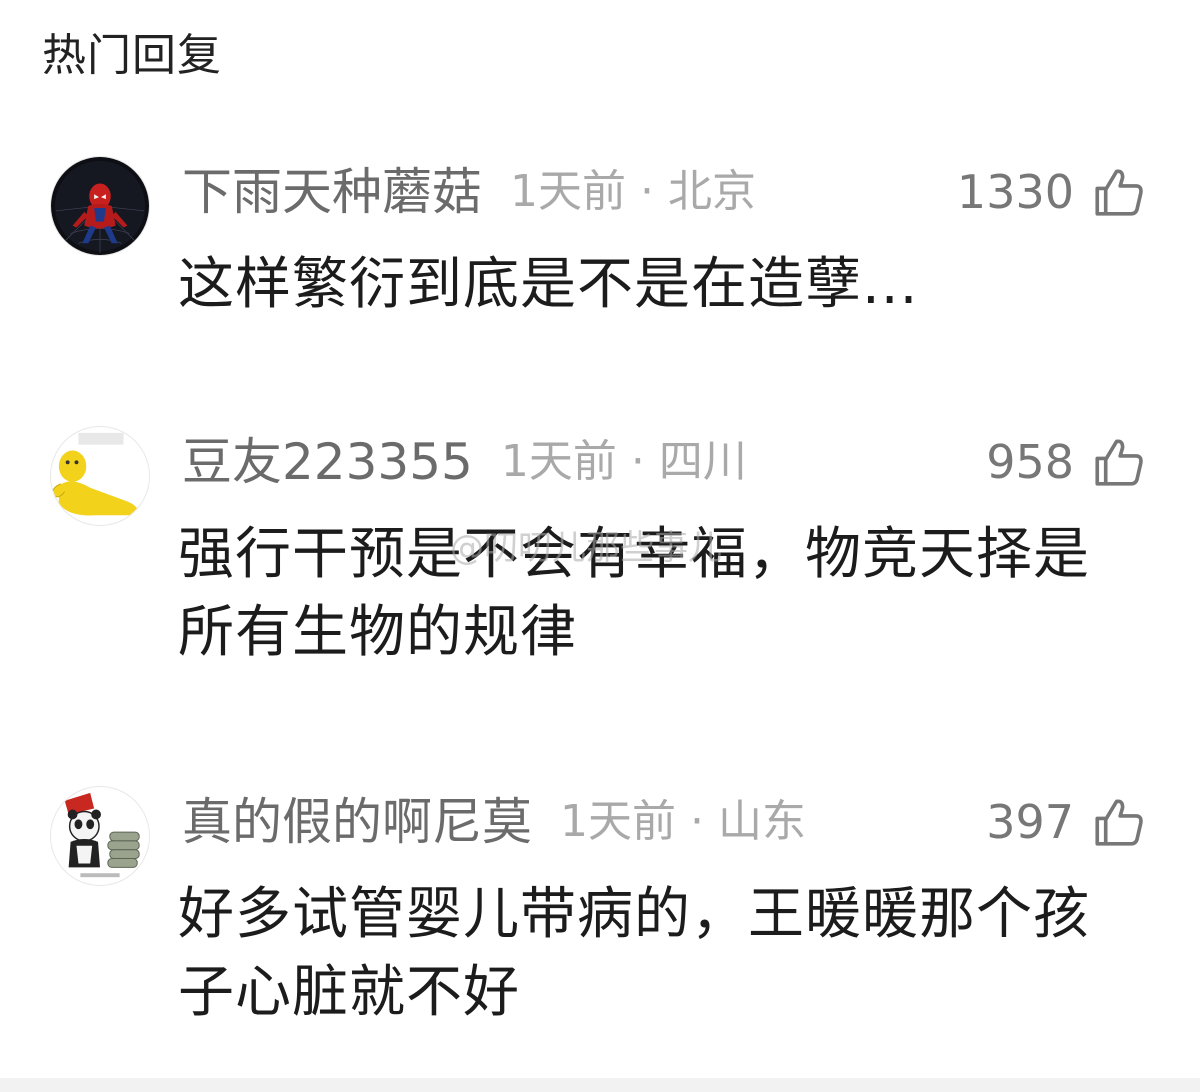 This screenshot has width=1200, height=1092. What do you see at coordinates (1030, 822) in the screenshot?
I see `like-count: 397` at bounding box center [1030, 822].